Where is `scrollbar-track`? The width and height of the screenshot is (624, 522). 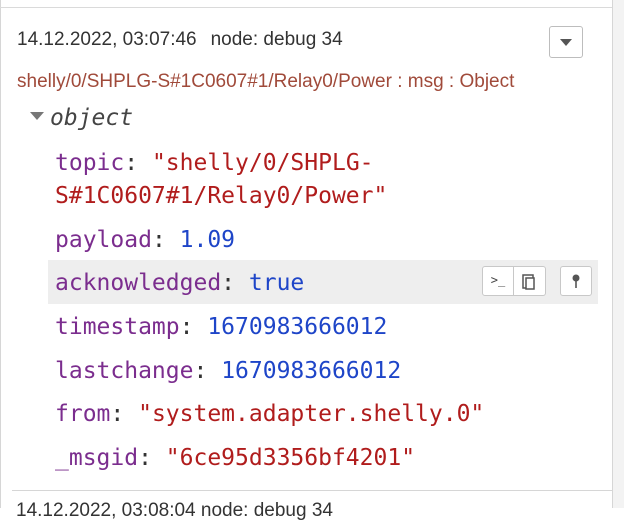
scrollbar-track is located at coordinates (618, 254).